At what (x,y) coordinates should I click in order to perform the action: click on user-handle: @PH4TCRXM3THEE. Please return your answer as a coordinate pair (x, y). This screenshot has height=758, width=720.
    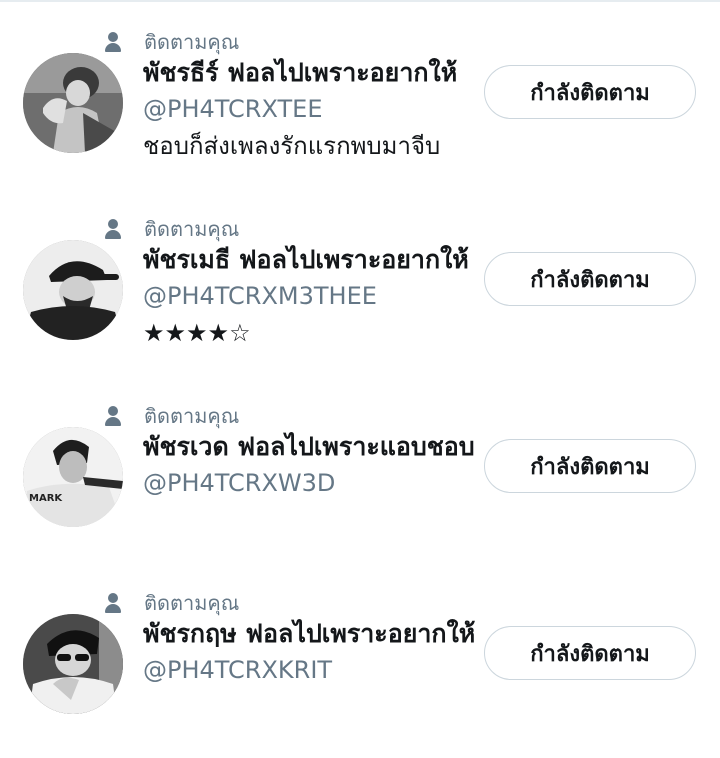
    Looking at the image, I should click on (260, 296).